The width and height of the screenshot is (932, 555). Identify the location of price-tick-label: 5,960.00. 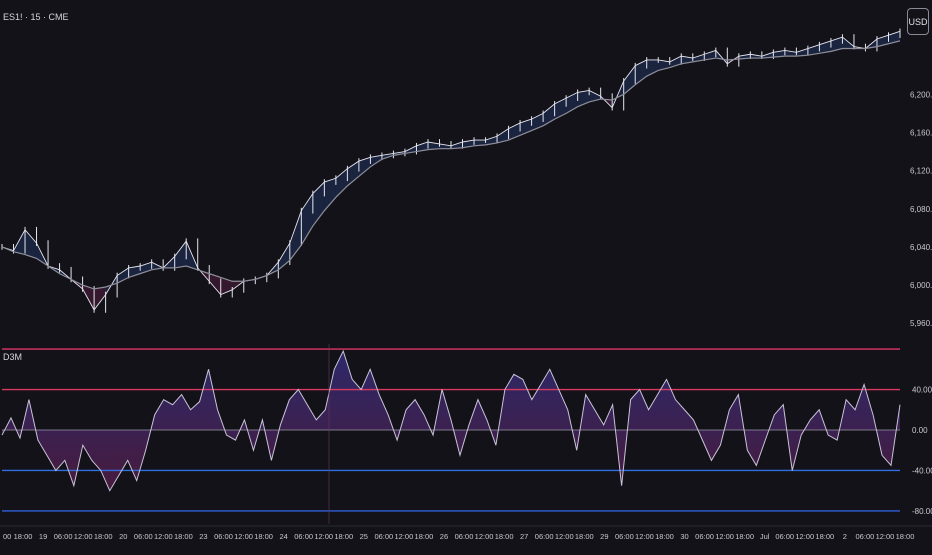
(921, 323).